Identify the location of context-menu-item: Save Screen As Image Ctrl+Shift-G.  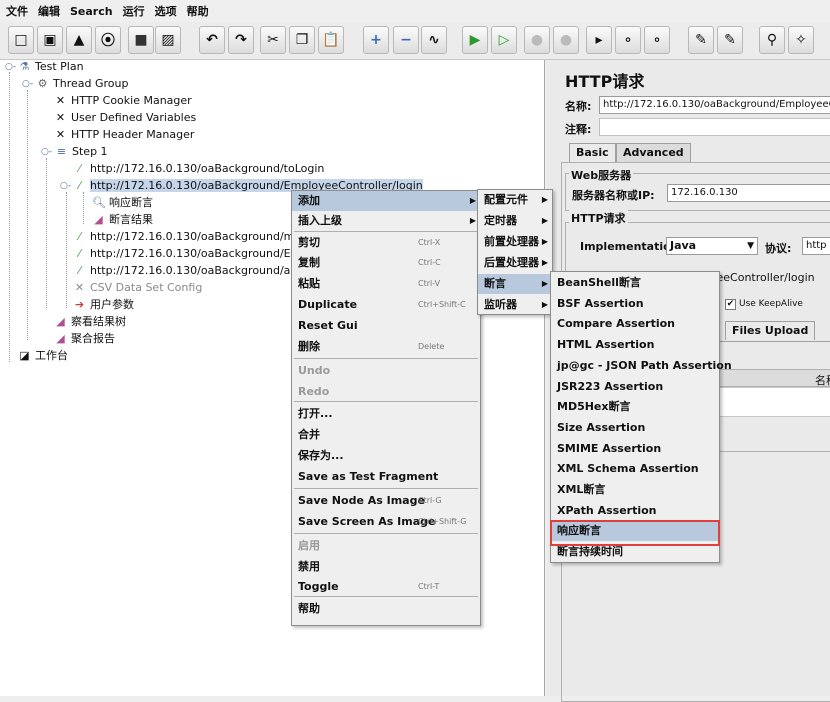
(386, 522).